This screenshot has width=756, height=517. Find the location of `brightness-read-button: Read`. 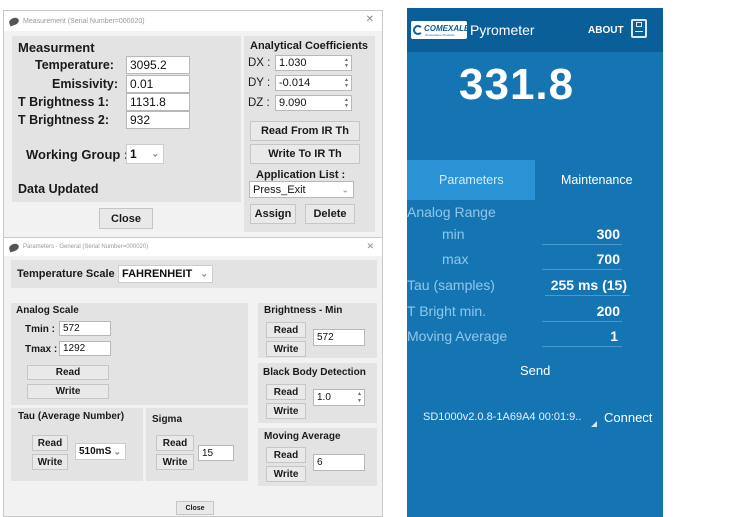

brightness-read-button: Read is located at coordinates (286, 330).